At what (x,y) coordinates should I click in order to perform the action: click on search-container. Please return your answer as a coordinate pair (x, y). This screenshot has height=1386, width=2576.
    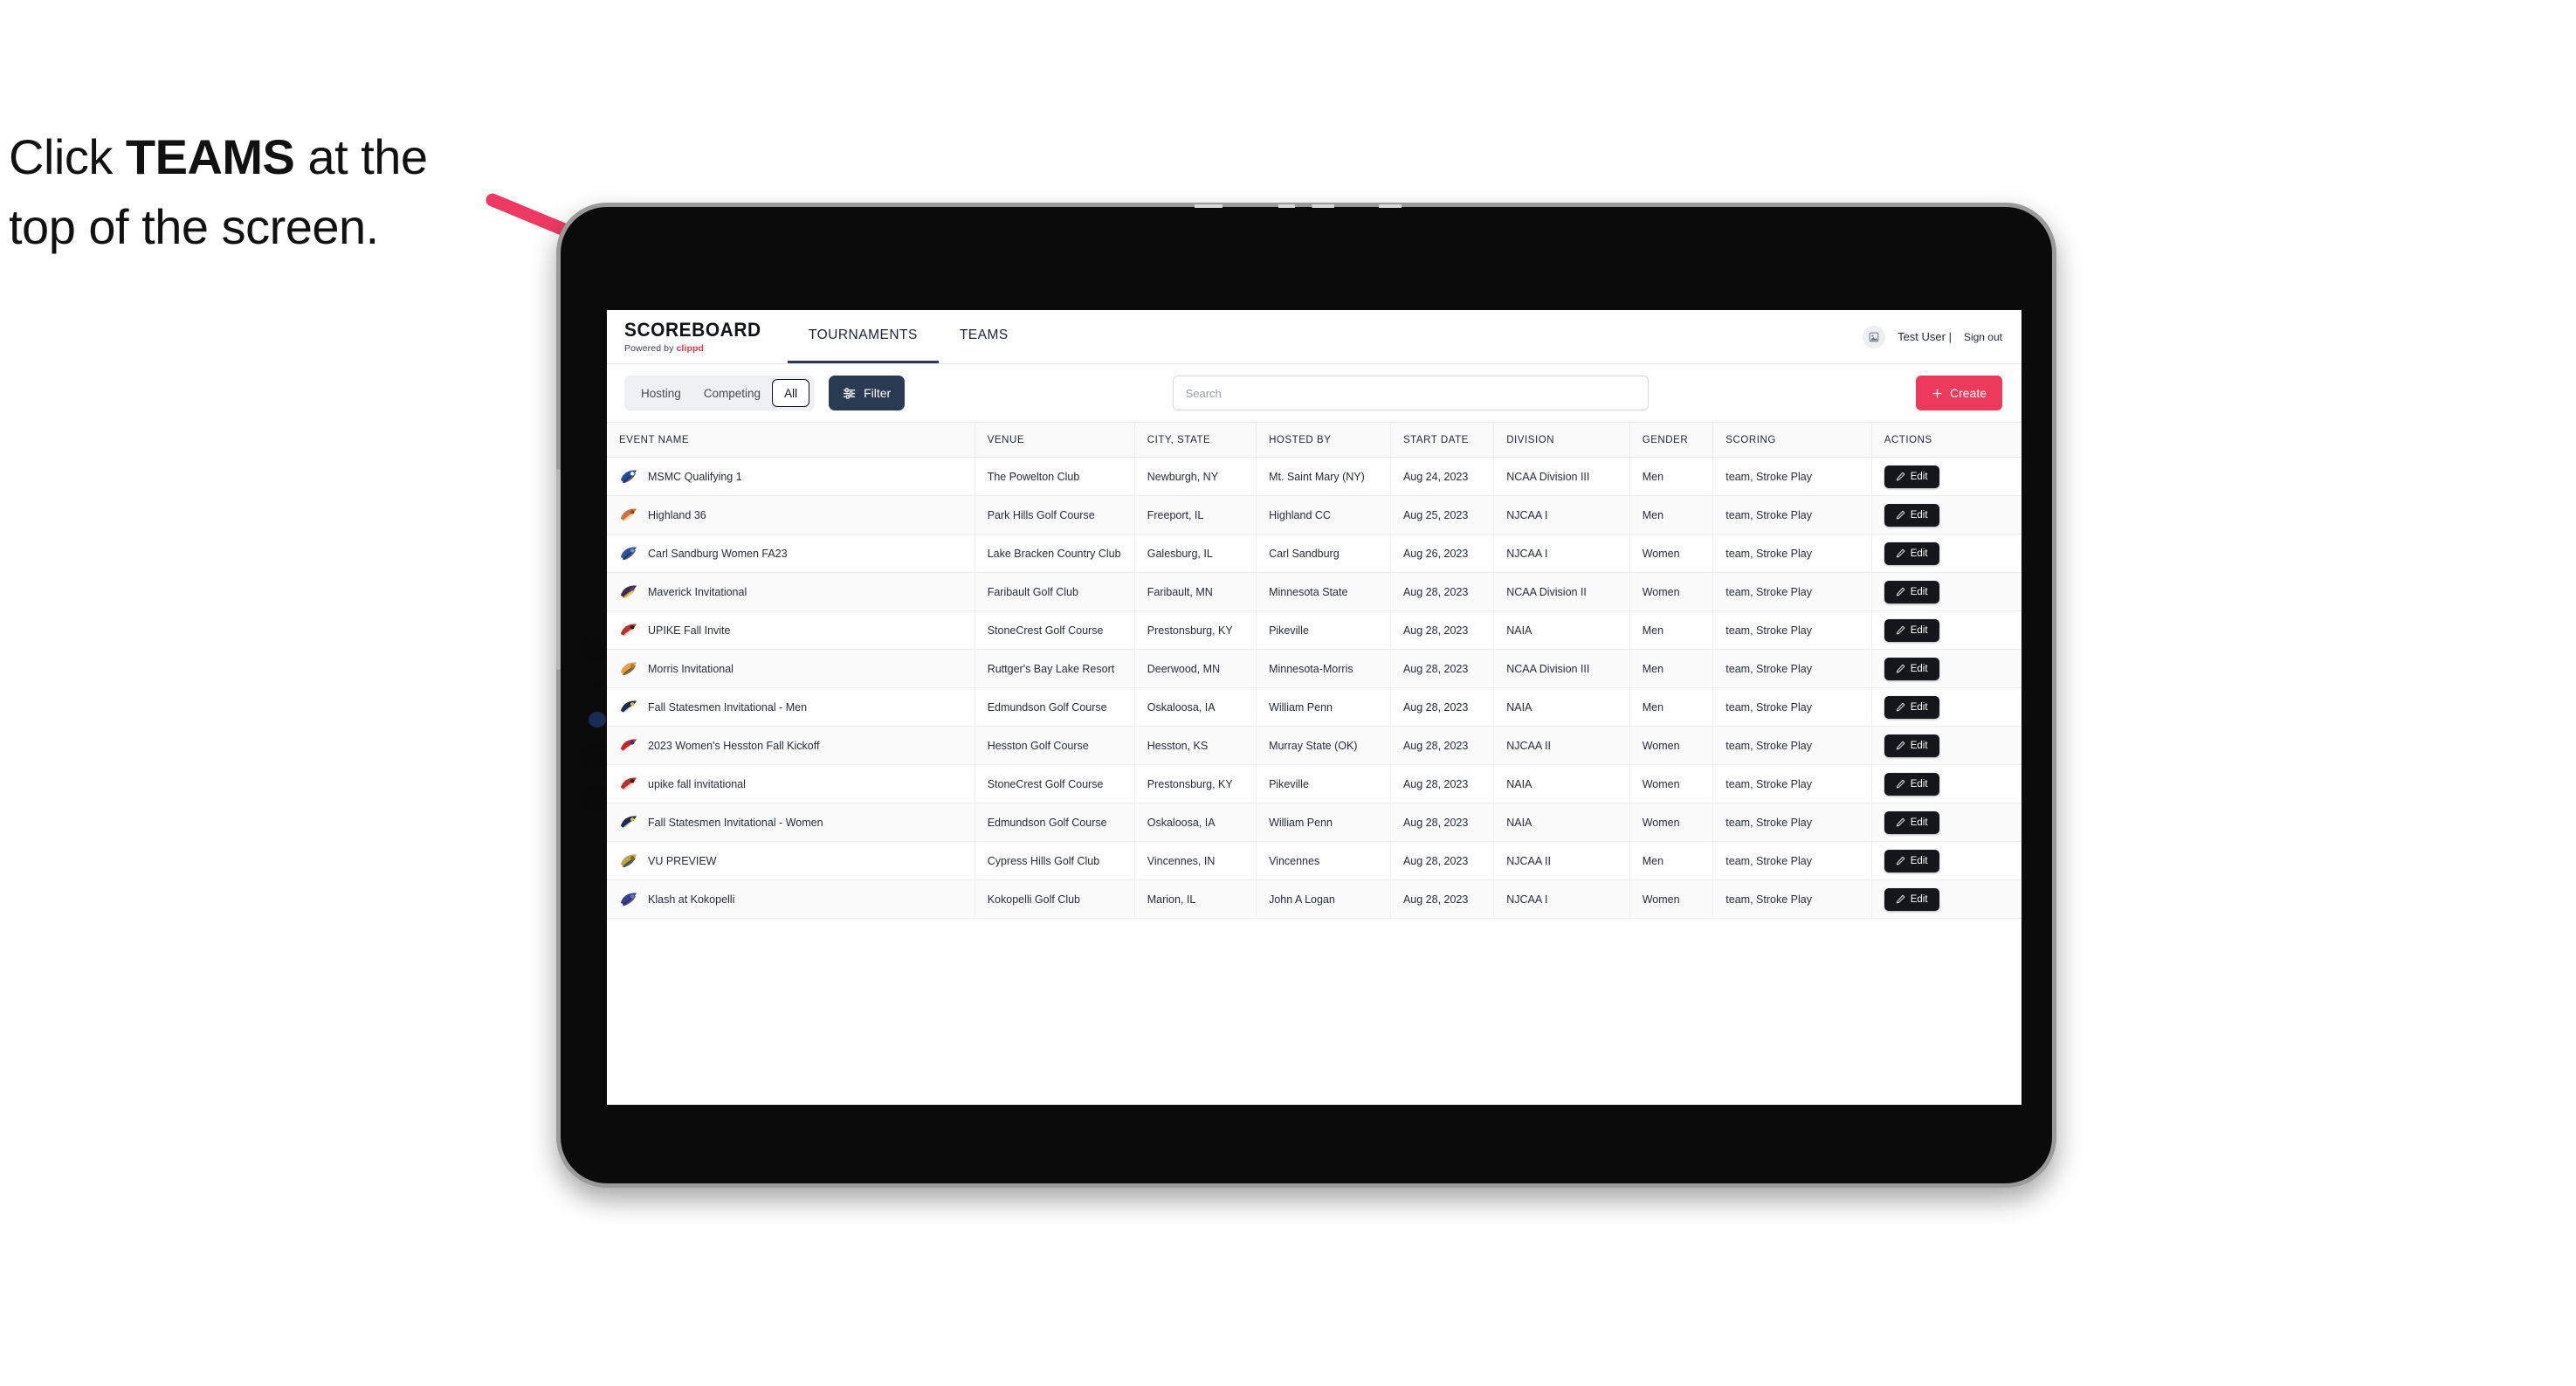
    Looking at the image, I should click on (1410, 393).